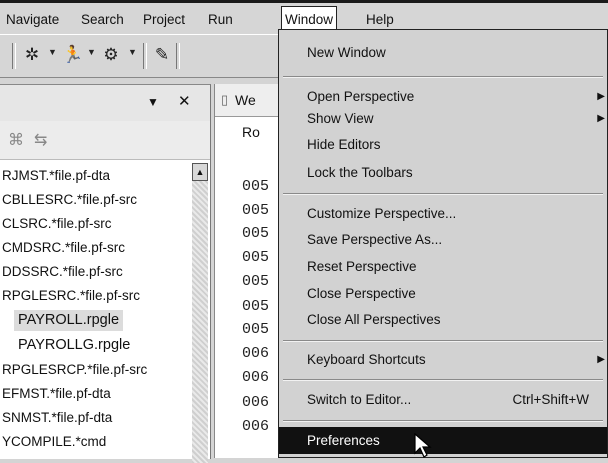 Image resolution: width=608 pixels, height=463 pixels. What do you see at coordinates (220, 20) in the screenshot?
I see `menu-run: Run` at bounding box center [220, 20].